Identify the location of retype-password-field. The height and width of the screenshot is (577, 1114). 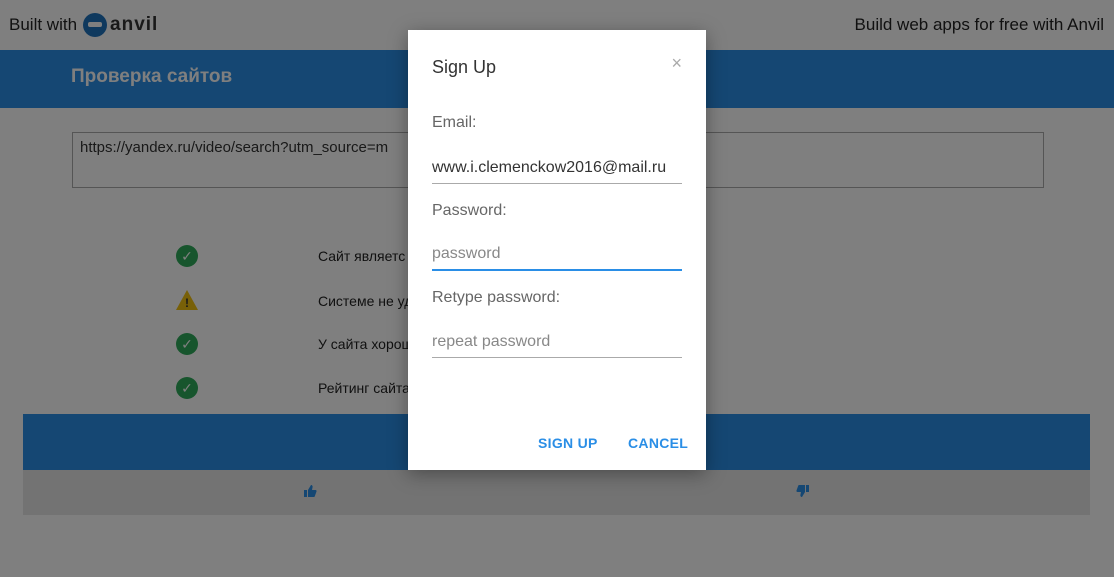
(557, 342).